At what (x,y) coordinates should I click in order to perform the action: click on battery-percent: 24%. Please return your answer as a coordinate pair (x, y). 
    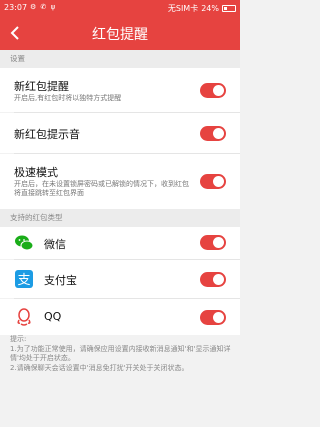
    Looking at the image, I should click on (210, 8).